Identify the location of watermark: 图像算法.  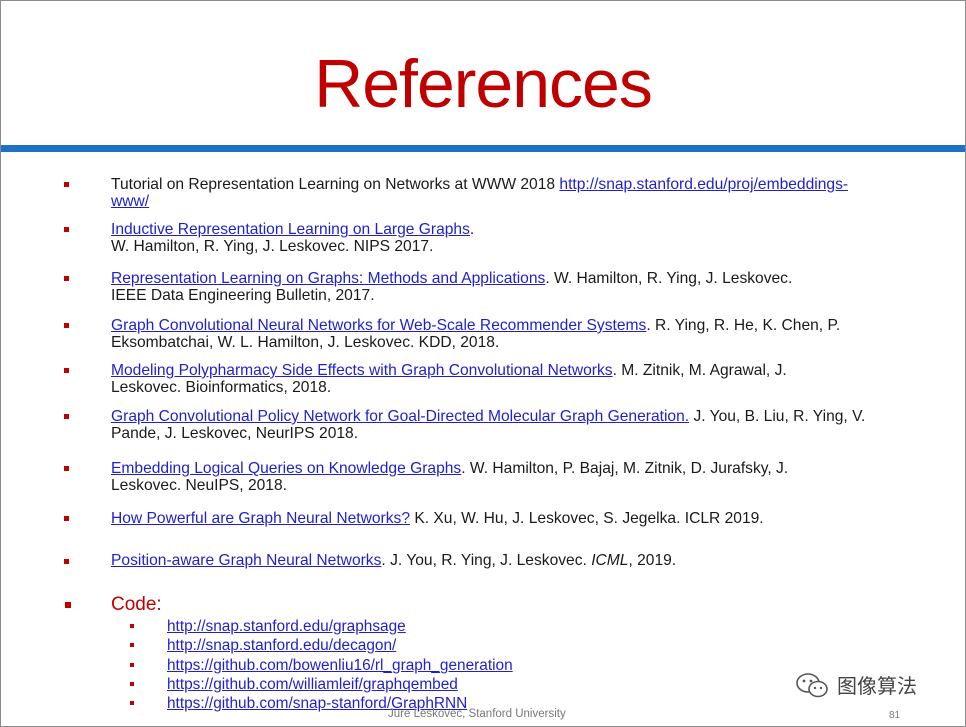
(856, 684).